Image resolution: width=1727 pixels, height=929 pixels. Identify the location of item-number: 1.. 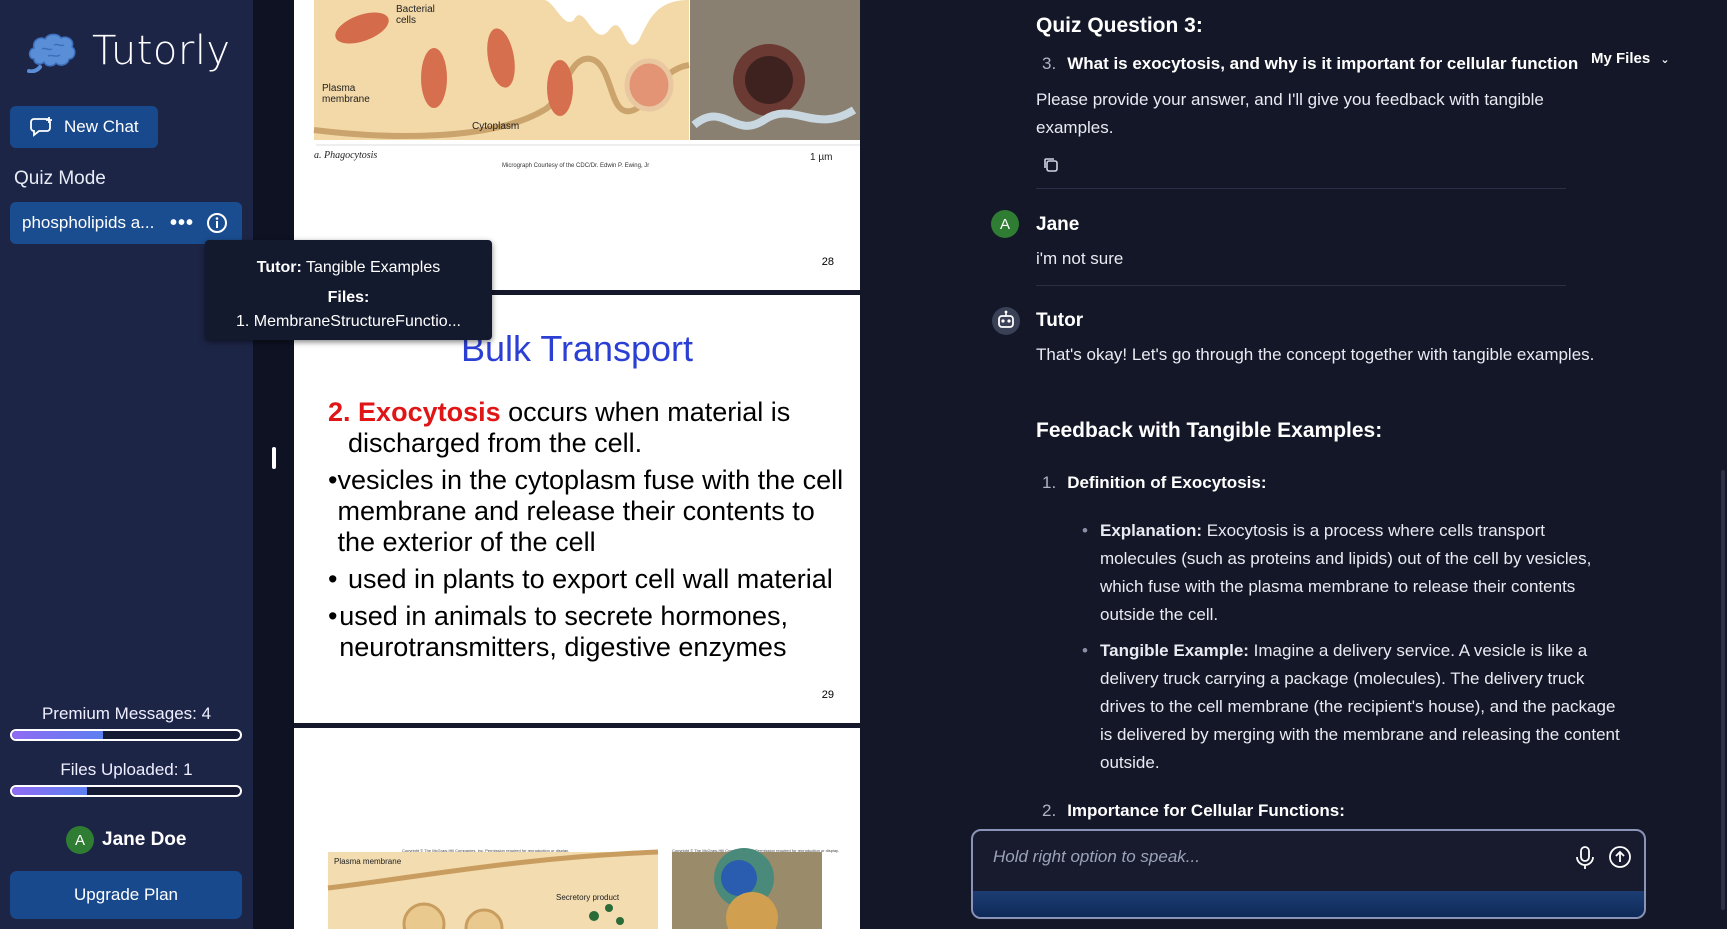
(1049, 482).